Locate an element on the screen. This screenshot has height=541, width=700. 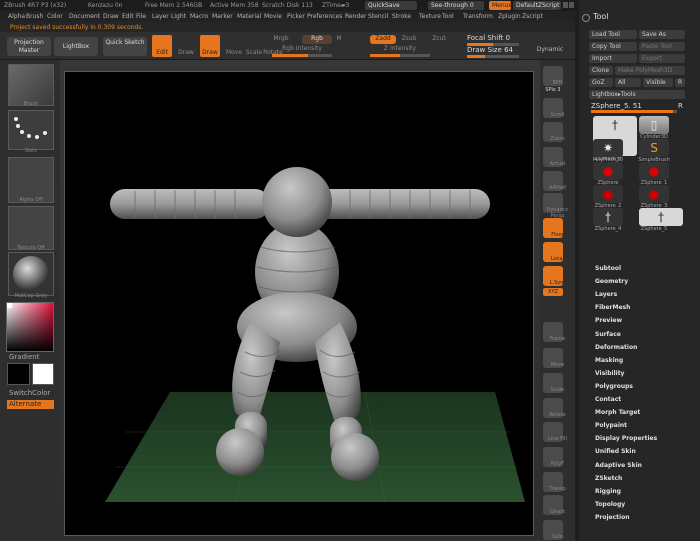
import-button: Import is located at coordinates (613, 58).